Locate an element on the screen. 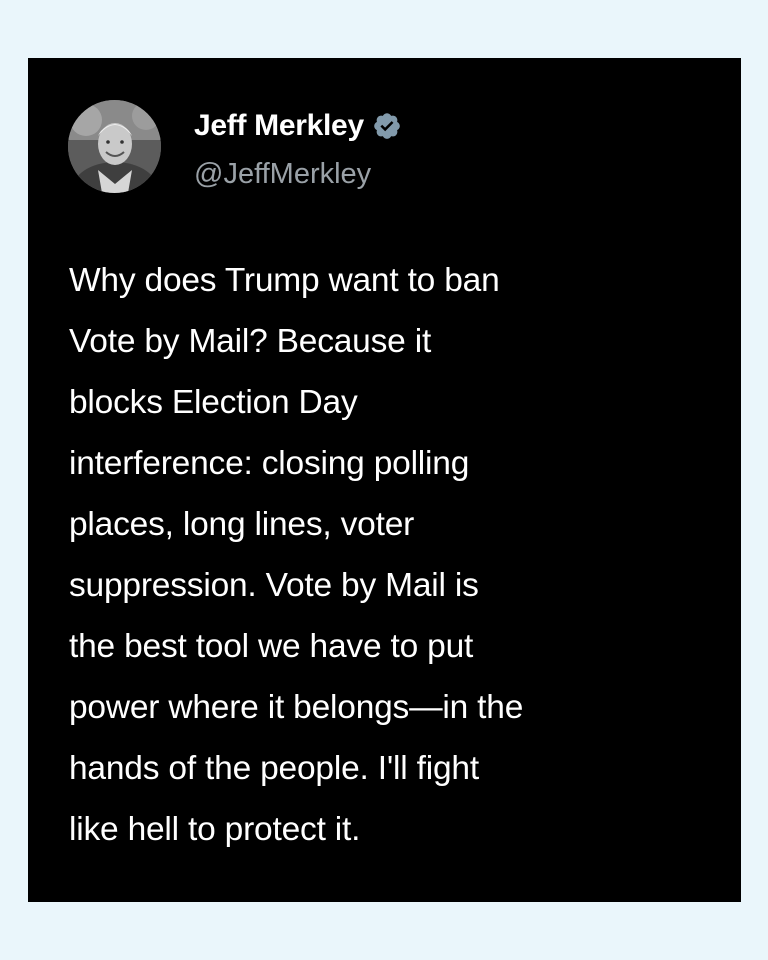  tweet-text-line: Why does Trump want to ban is located at coordinates (284, 280).